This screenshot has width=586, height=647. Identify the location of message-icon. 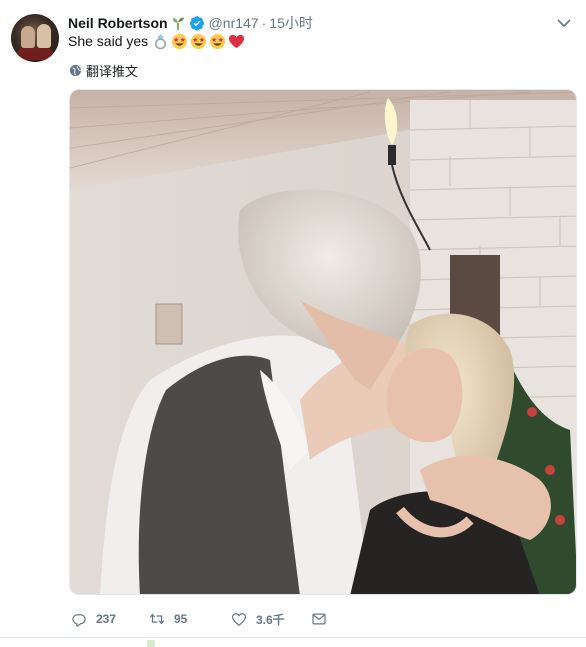
(319, 619).